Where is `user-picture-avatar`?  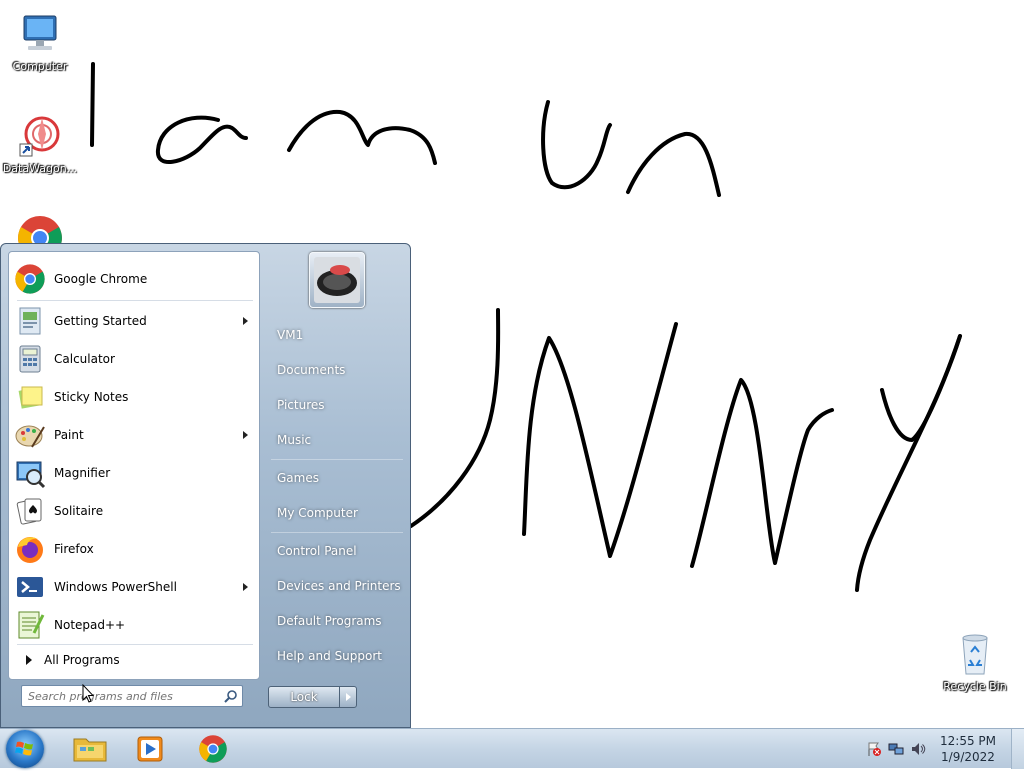
user-picture-avatar is located at coordinates (337, 280).